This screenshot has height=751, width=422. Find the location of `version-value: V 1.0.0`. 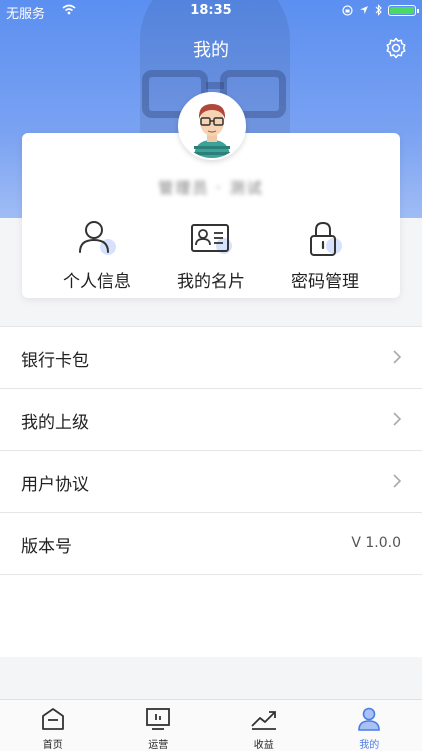

version-value: V 1.0.0 is located at coordinates (376, 543).